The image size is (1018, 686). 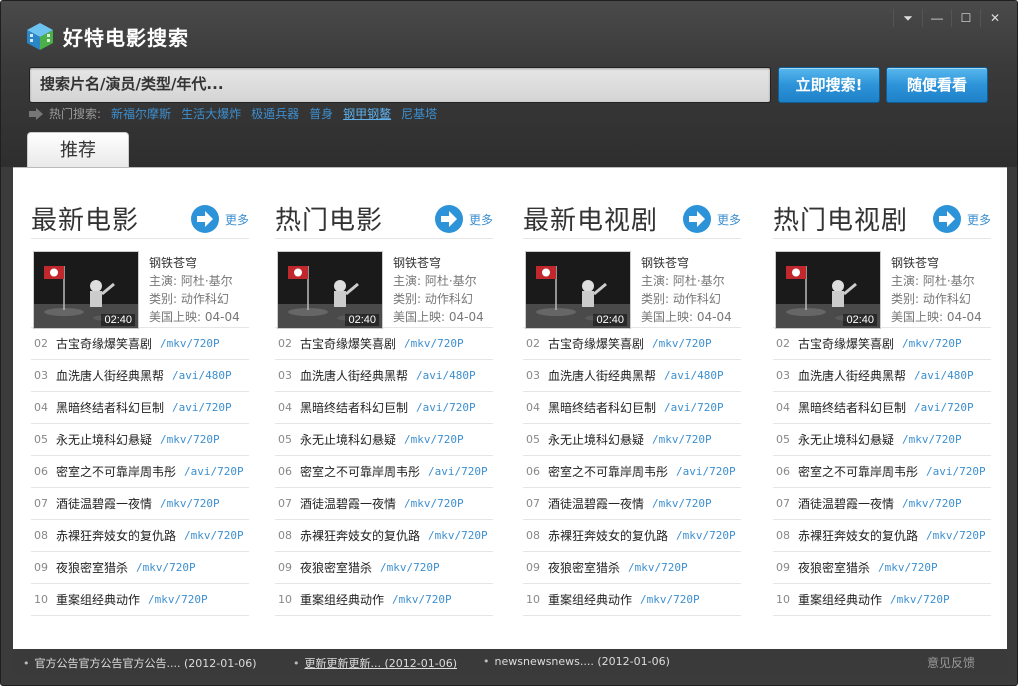 I want to click on search-input, so click(x=400, y=84).